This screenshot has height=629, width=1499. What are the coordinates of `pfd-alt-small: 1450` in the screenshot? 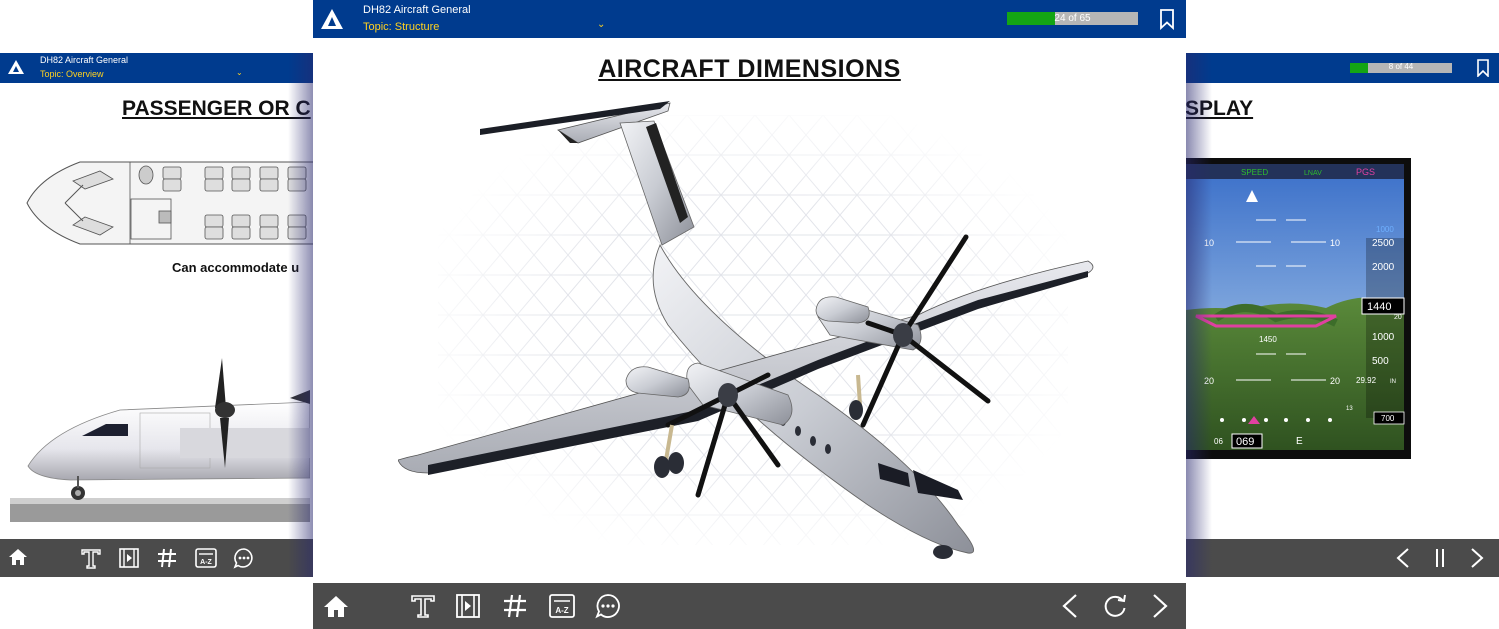 It's located at (1268, 339).